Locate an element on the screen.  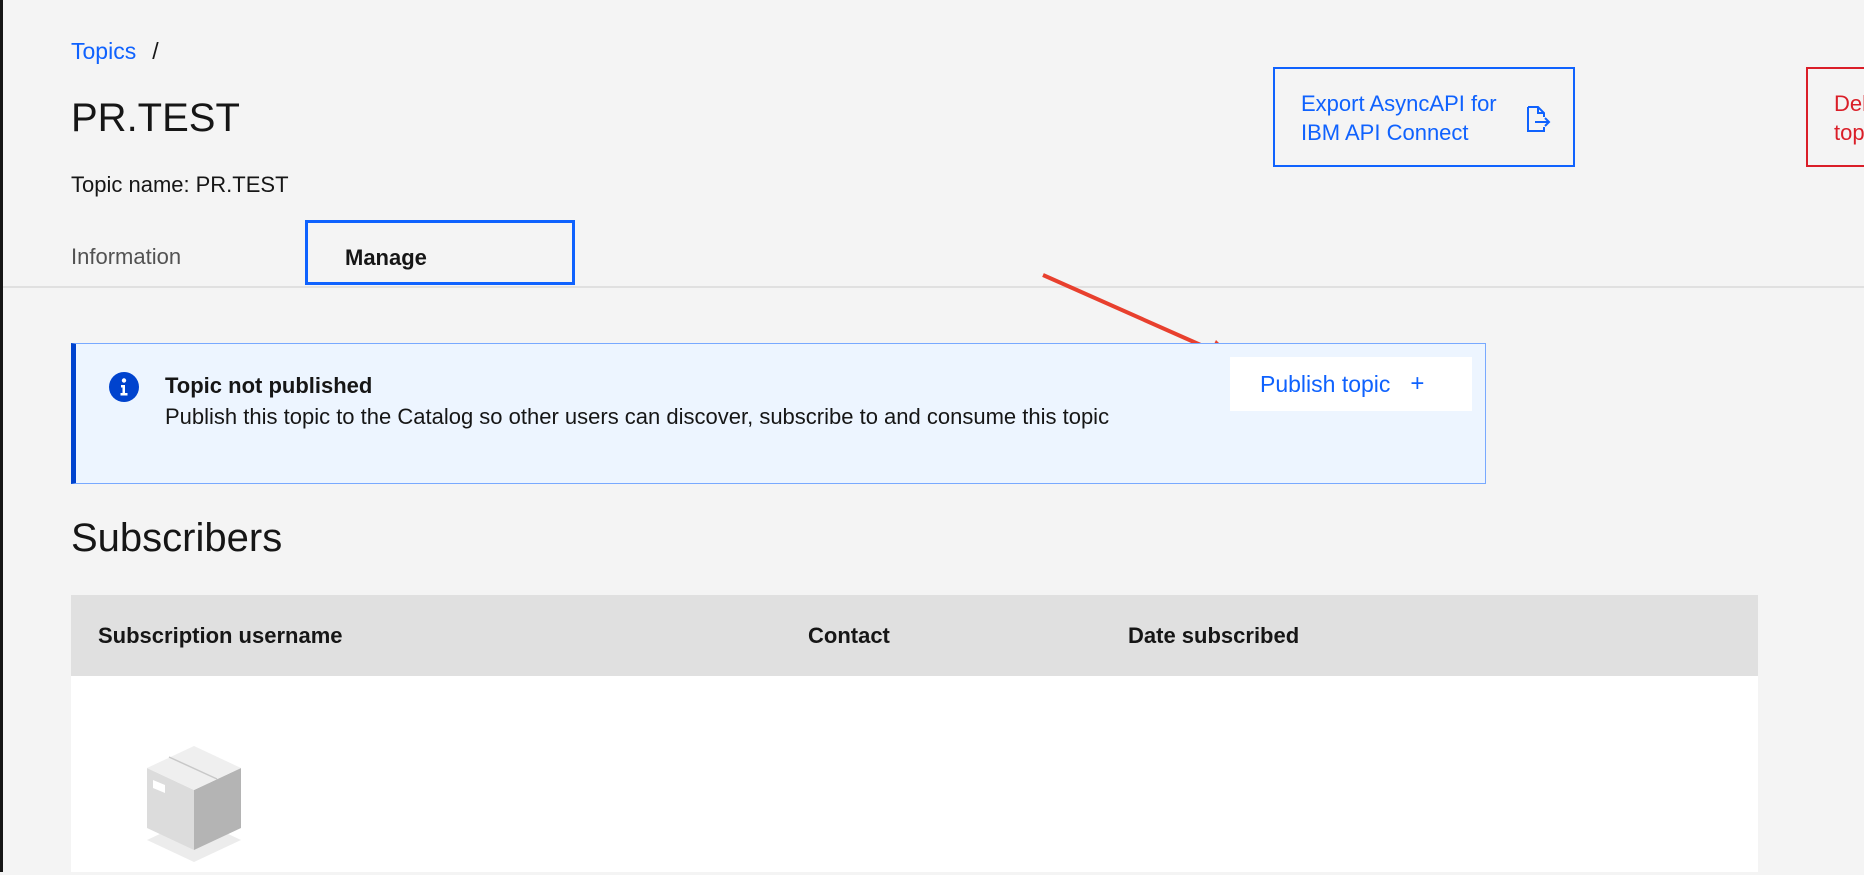
tab-information: Information is located at coordinates (126, 257).